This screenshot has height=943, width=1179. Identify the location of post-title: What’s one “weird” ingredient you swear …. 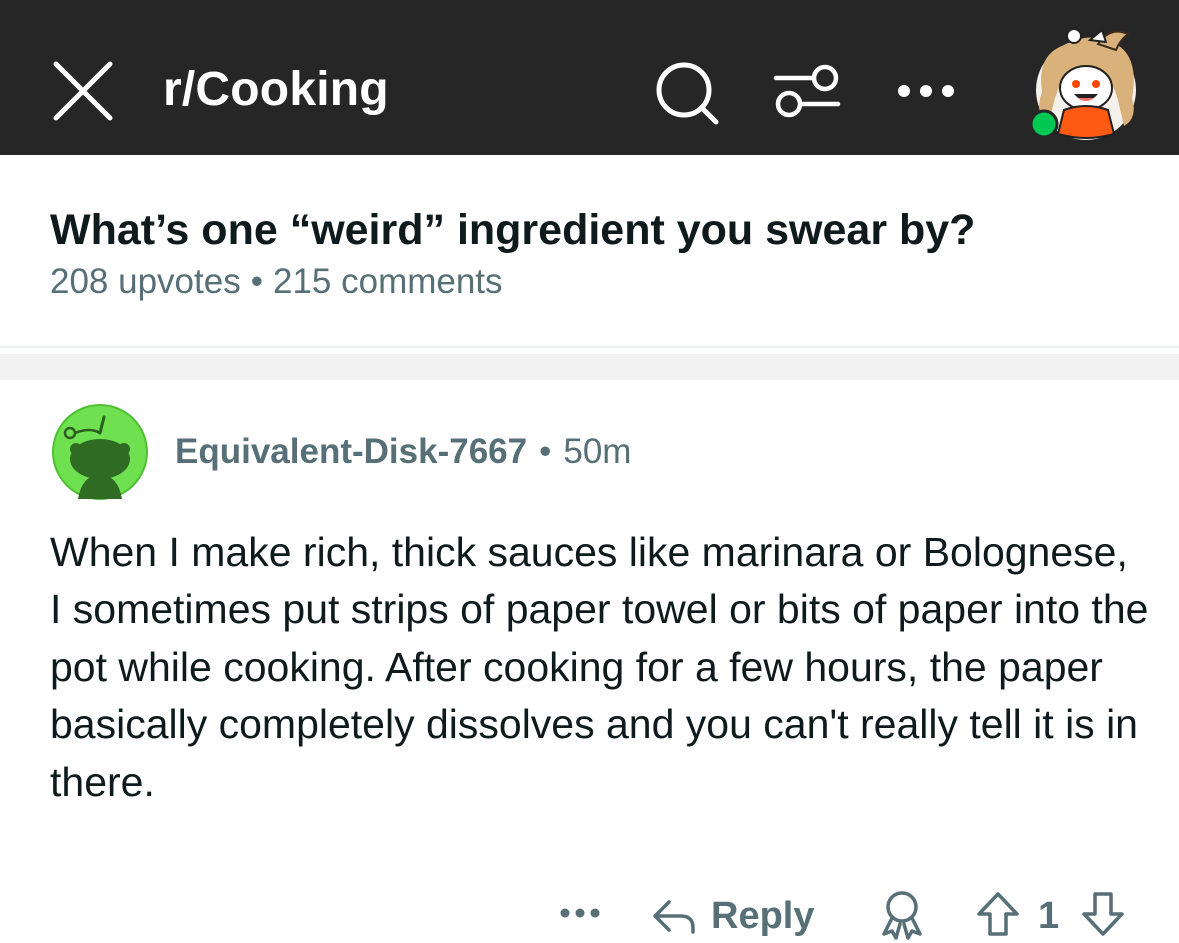
(595, 230).